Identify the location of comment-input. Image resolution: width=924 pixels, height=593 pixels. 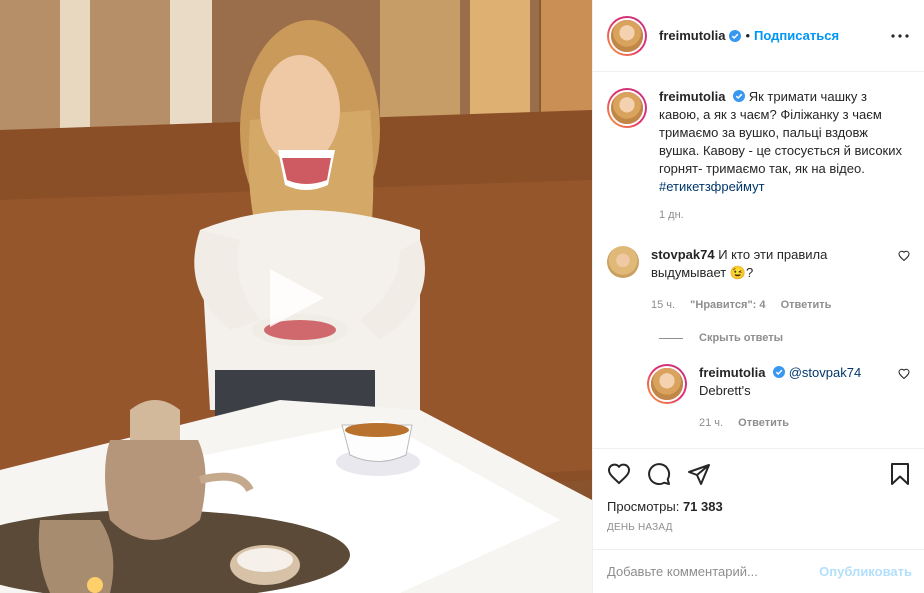
(713, 571).